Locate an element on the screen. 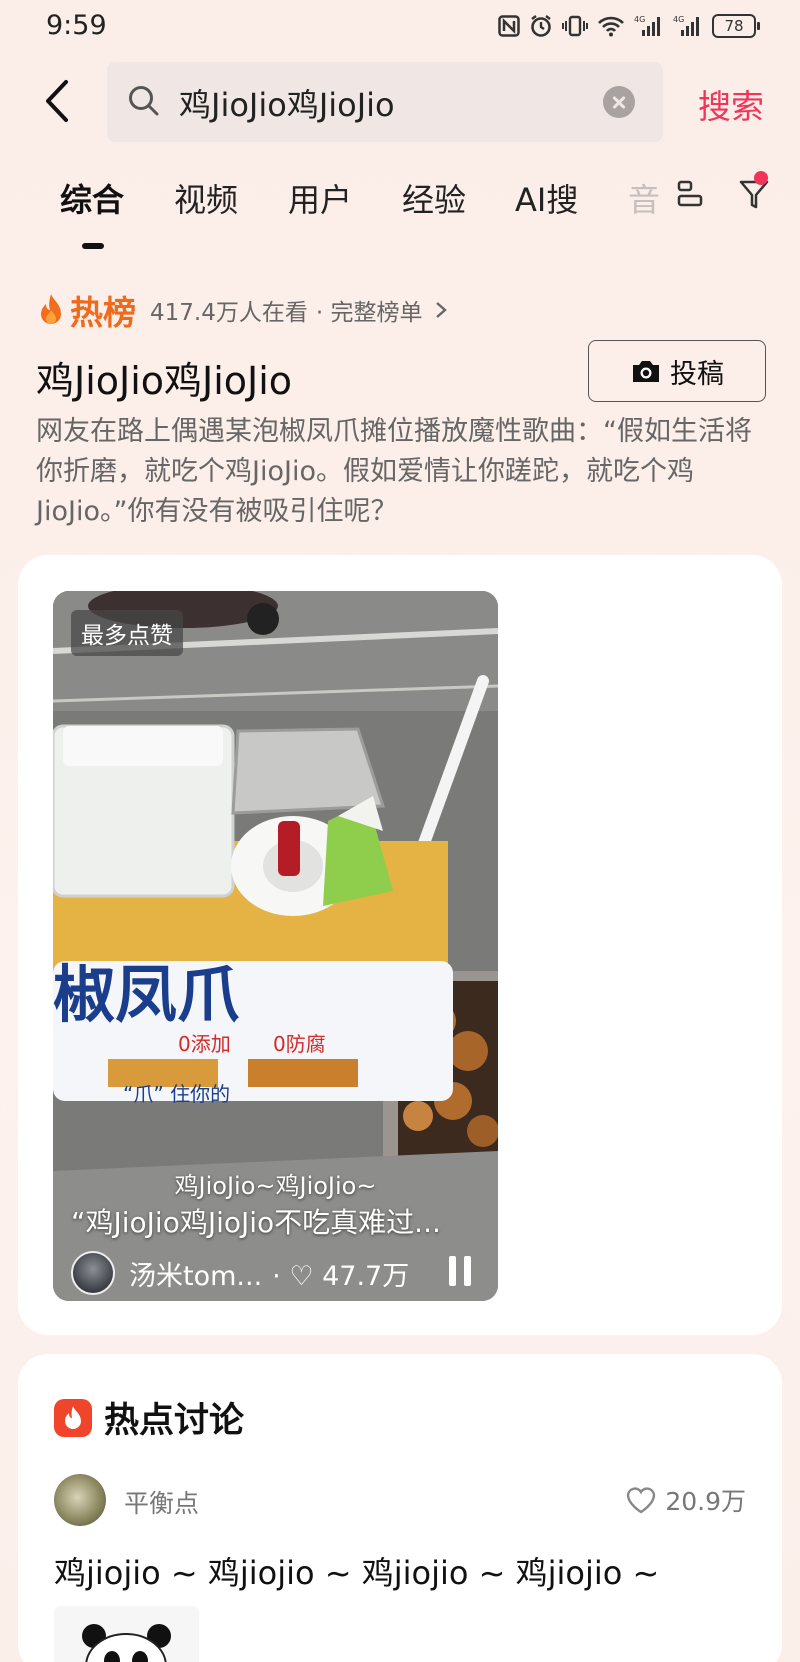 The width and height of the screenshot is (800, 1662). chevron-left-icon is located at coordinates (57, 101).